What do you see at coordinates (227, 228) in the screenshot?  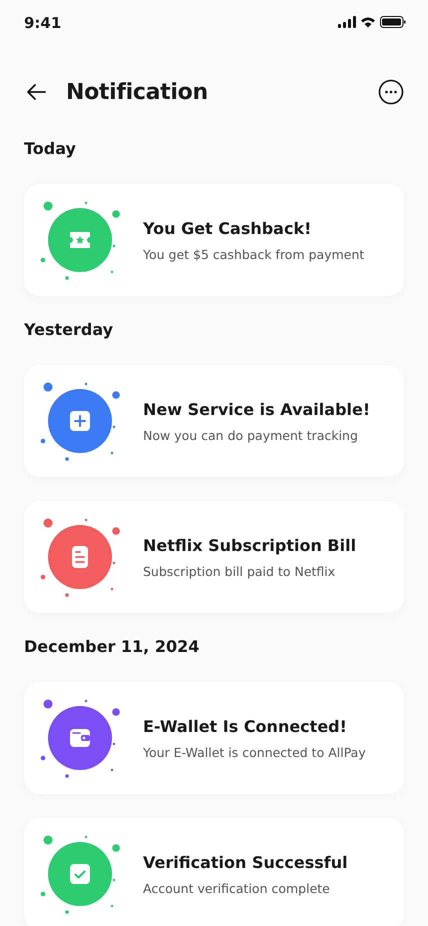 I see `notification-title: You Get Cashback!` at bounding box center [227, 228].